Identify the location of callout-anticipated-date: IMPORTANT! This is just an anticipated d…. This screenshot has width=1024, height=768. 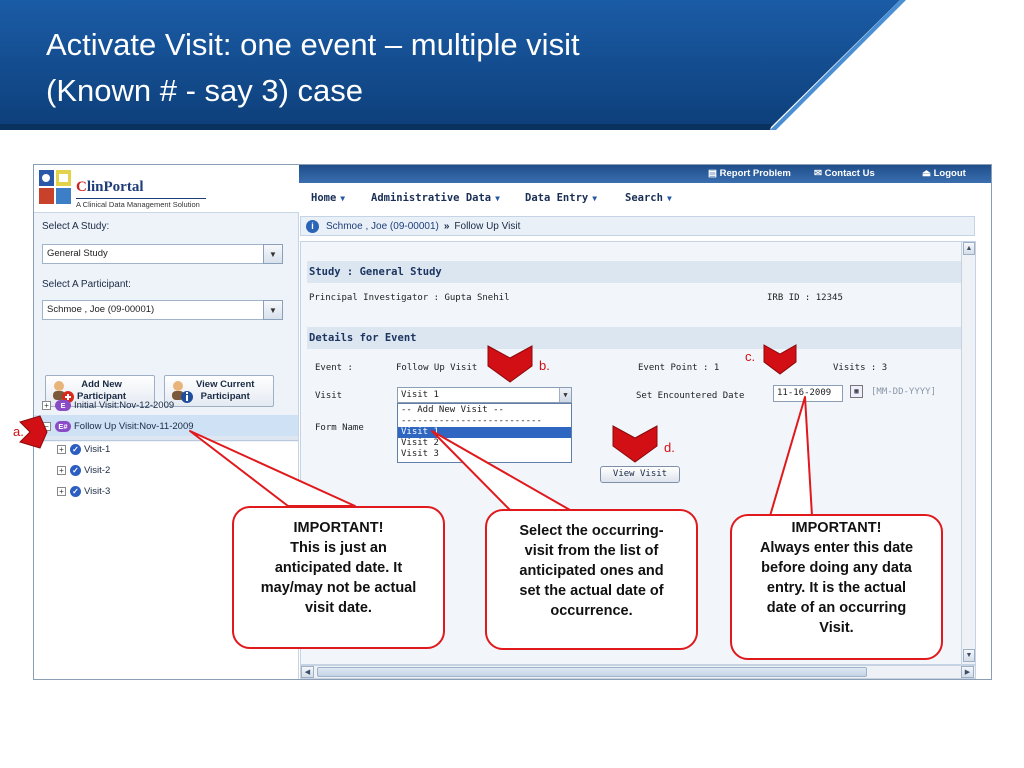
(338, 577).